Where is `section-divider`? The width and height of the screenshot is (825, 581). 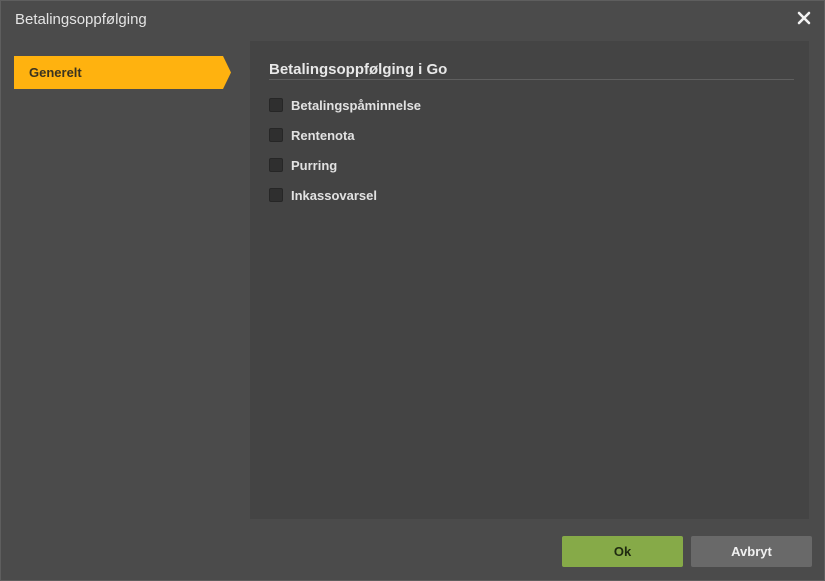
section-divider is located at coordinates (531, 79).